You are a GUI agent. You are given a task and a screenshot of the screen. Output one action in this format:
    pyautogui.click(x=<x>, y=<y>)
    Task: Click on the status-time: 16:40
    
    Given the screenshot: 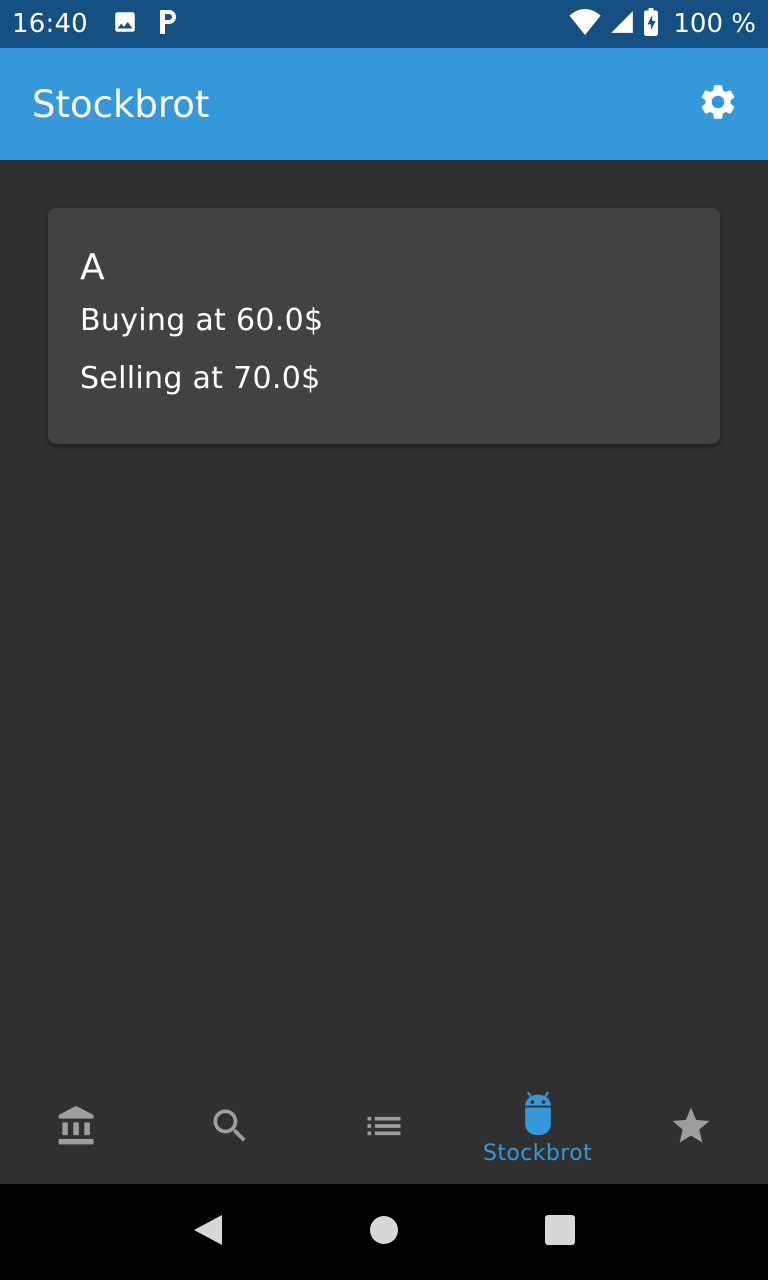 What is the action you would take?
    pyautogui.click(x=50, y=24)
    